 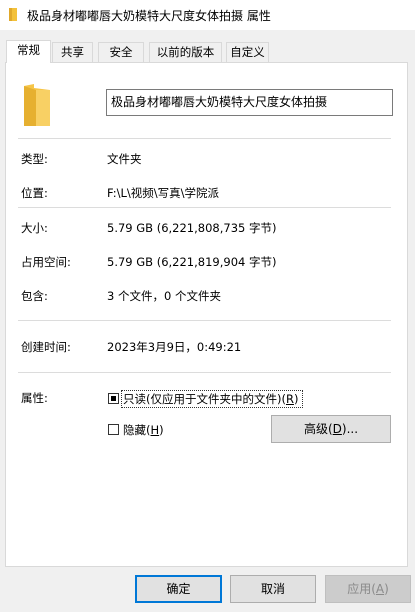 I want to click on type-label: 类型:, so click(x=34, y=159).